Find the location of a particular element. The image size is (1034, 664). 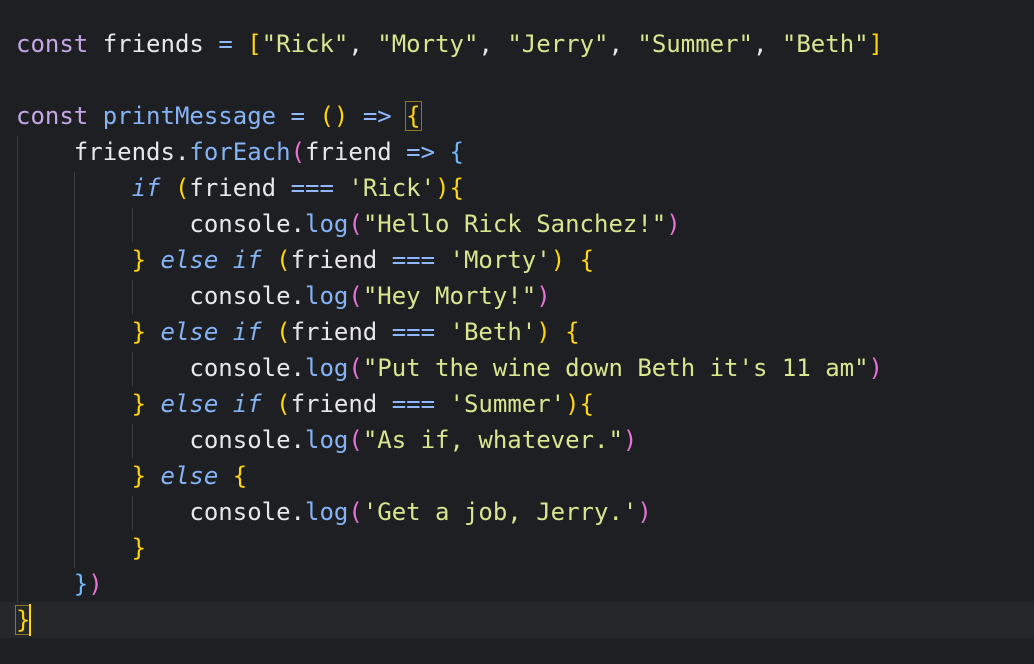

identifier: printMessage is located at coordinates (189, 116).